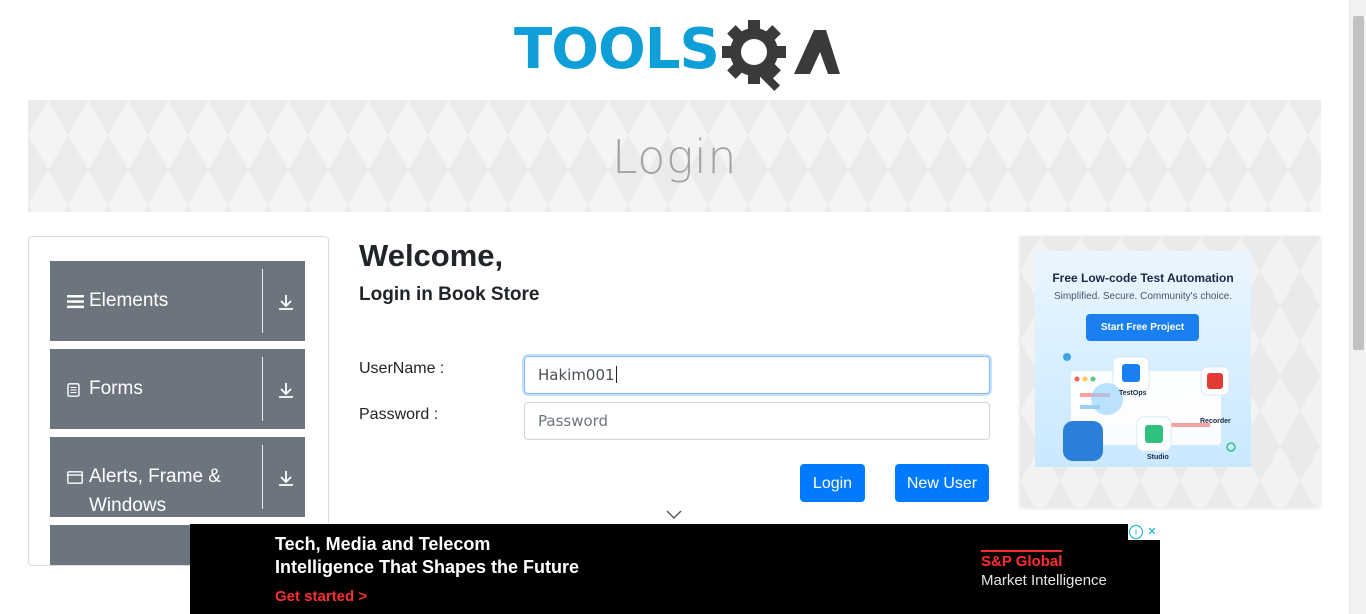 The height and width of the screenshot is (614, 1366). Describe the element at coordinates (576, 375) in the screenshot. I see `username-value: Hakim001` at that location.